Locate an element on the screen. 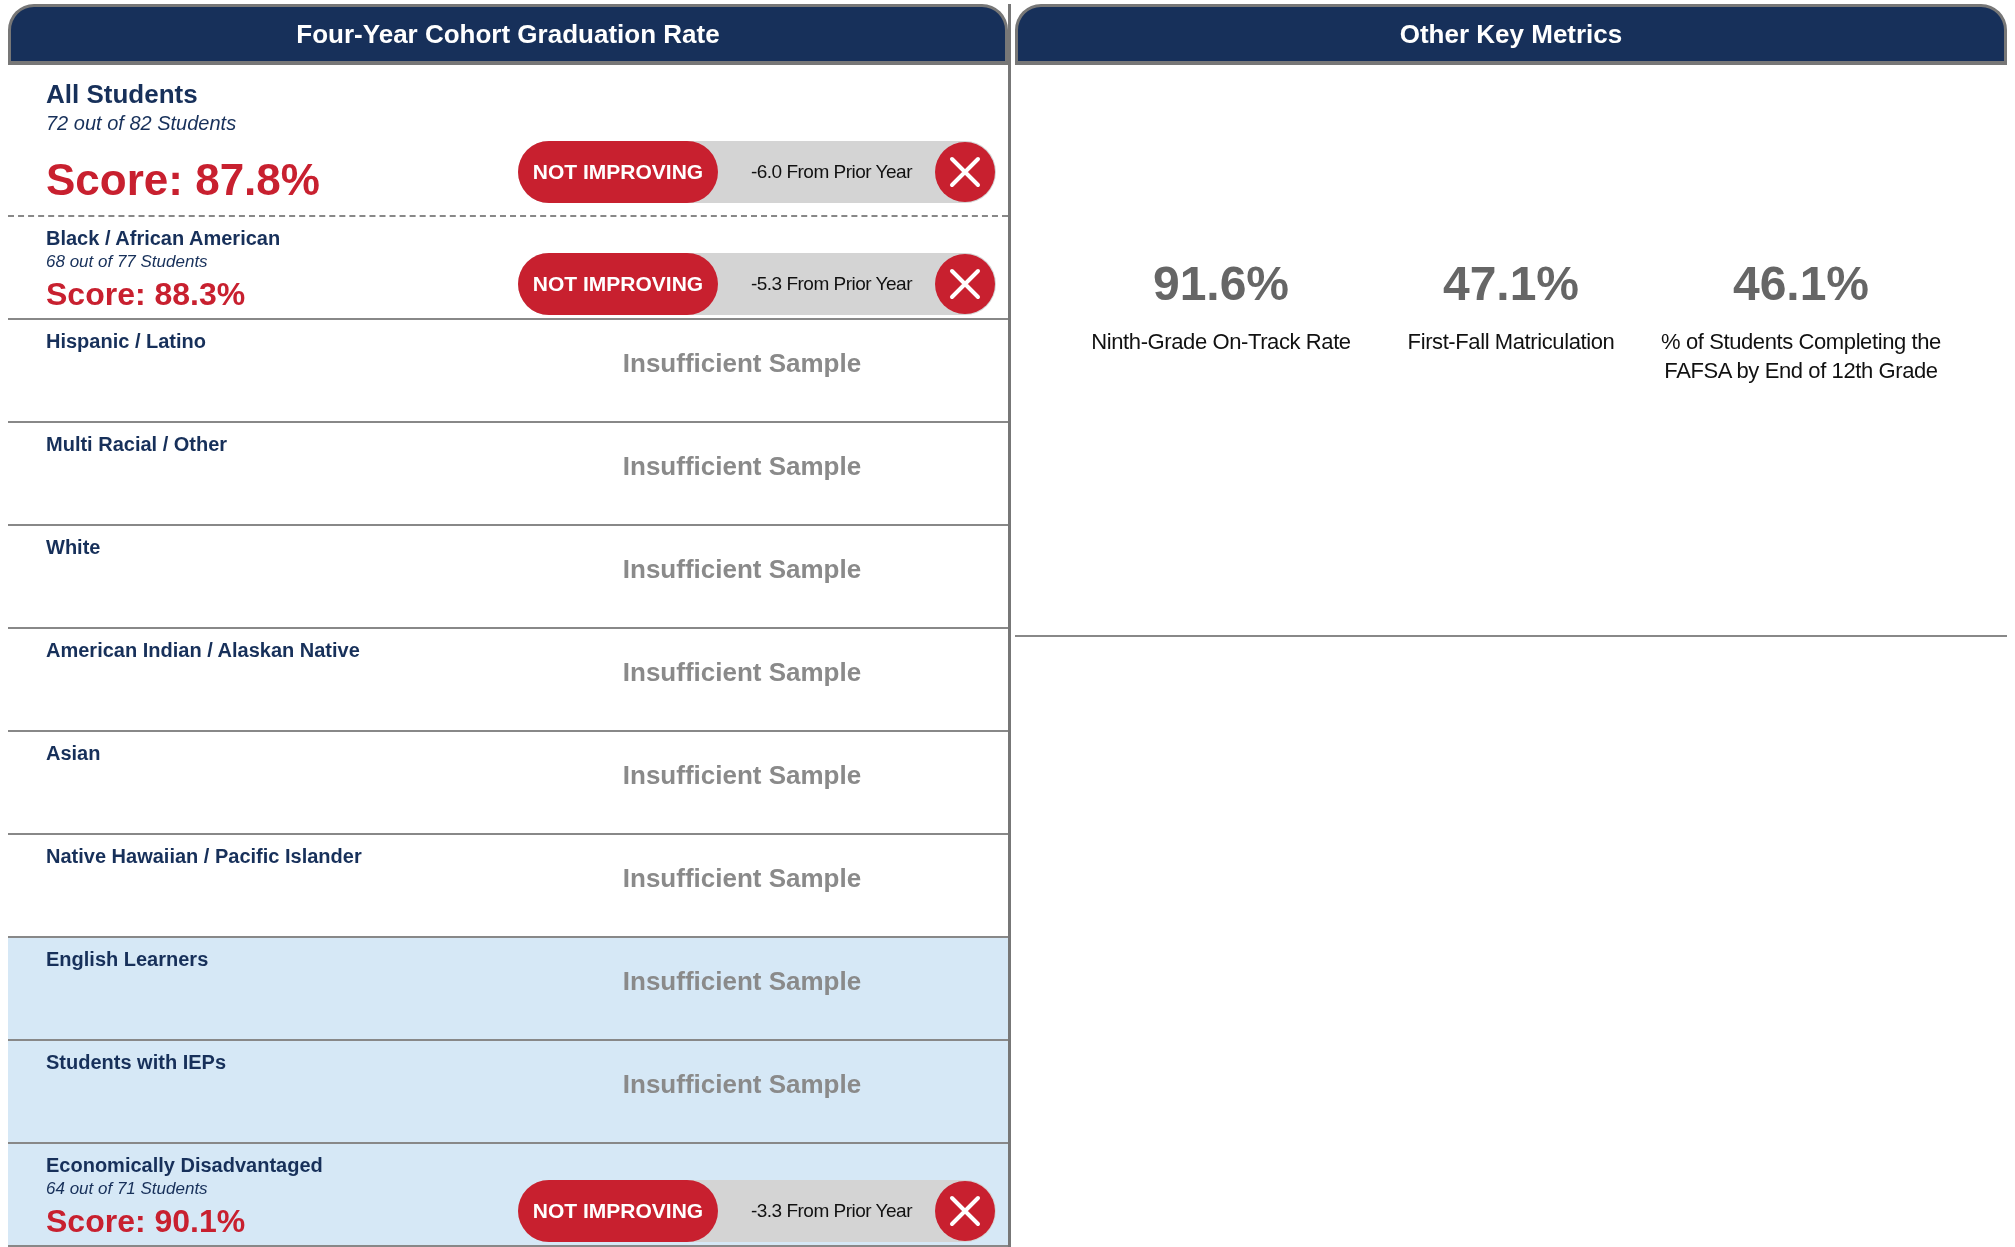 This screenshot has width=2015, height=1247. subgroup-name: Black / African American is located at coordinates (163, 238).